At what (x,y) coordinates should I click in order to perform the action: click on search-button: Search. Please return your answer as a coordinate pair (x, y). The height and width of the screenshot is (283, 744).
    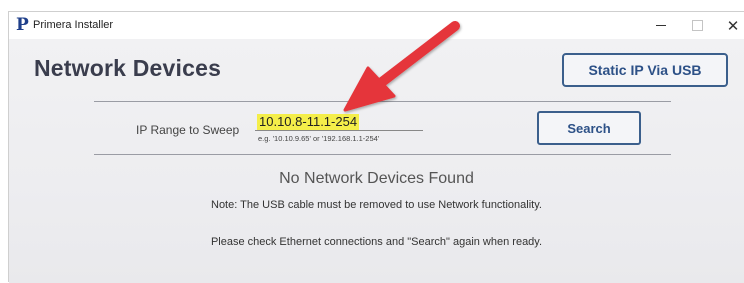
    Looking at the image, I should click on (589, 128).